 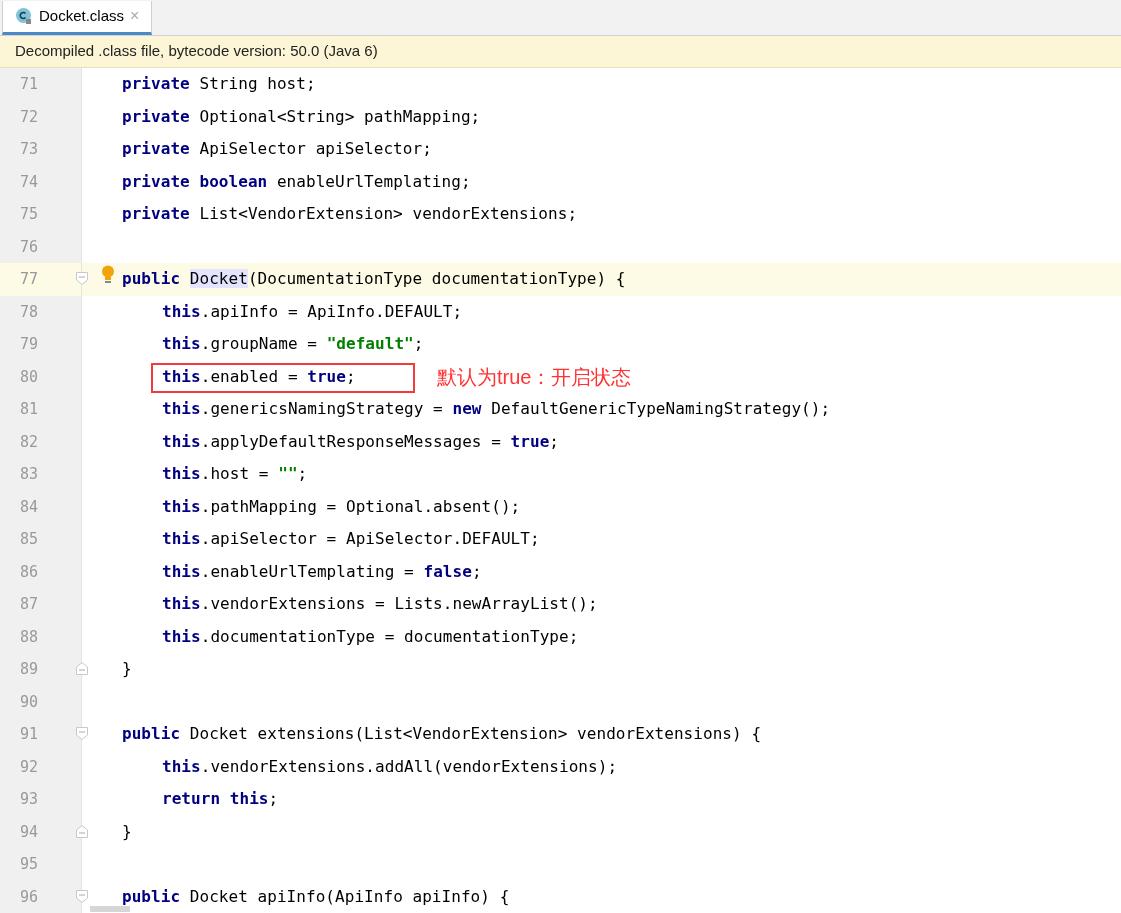 What do you see at coordinates (108, 275) in the screenshot?
I see `lightbulb-icon` at bounding box center [108, 275].